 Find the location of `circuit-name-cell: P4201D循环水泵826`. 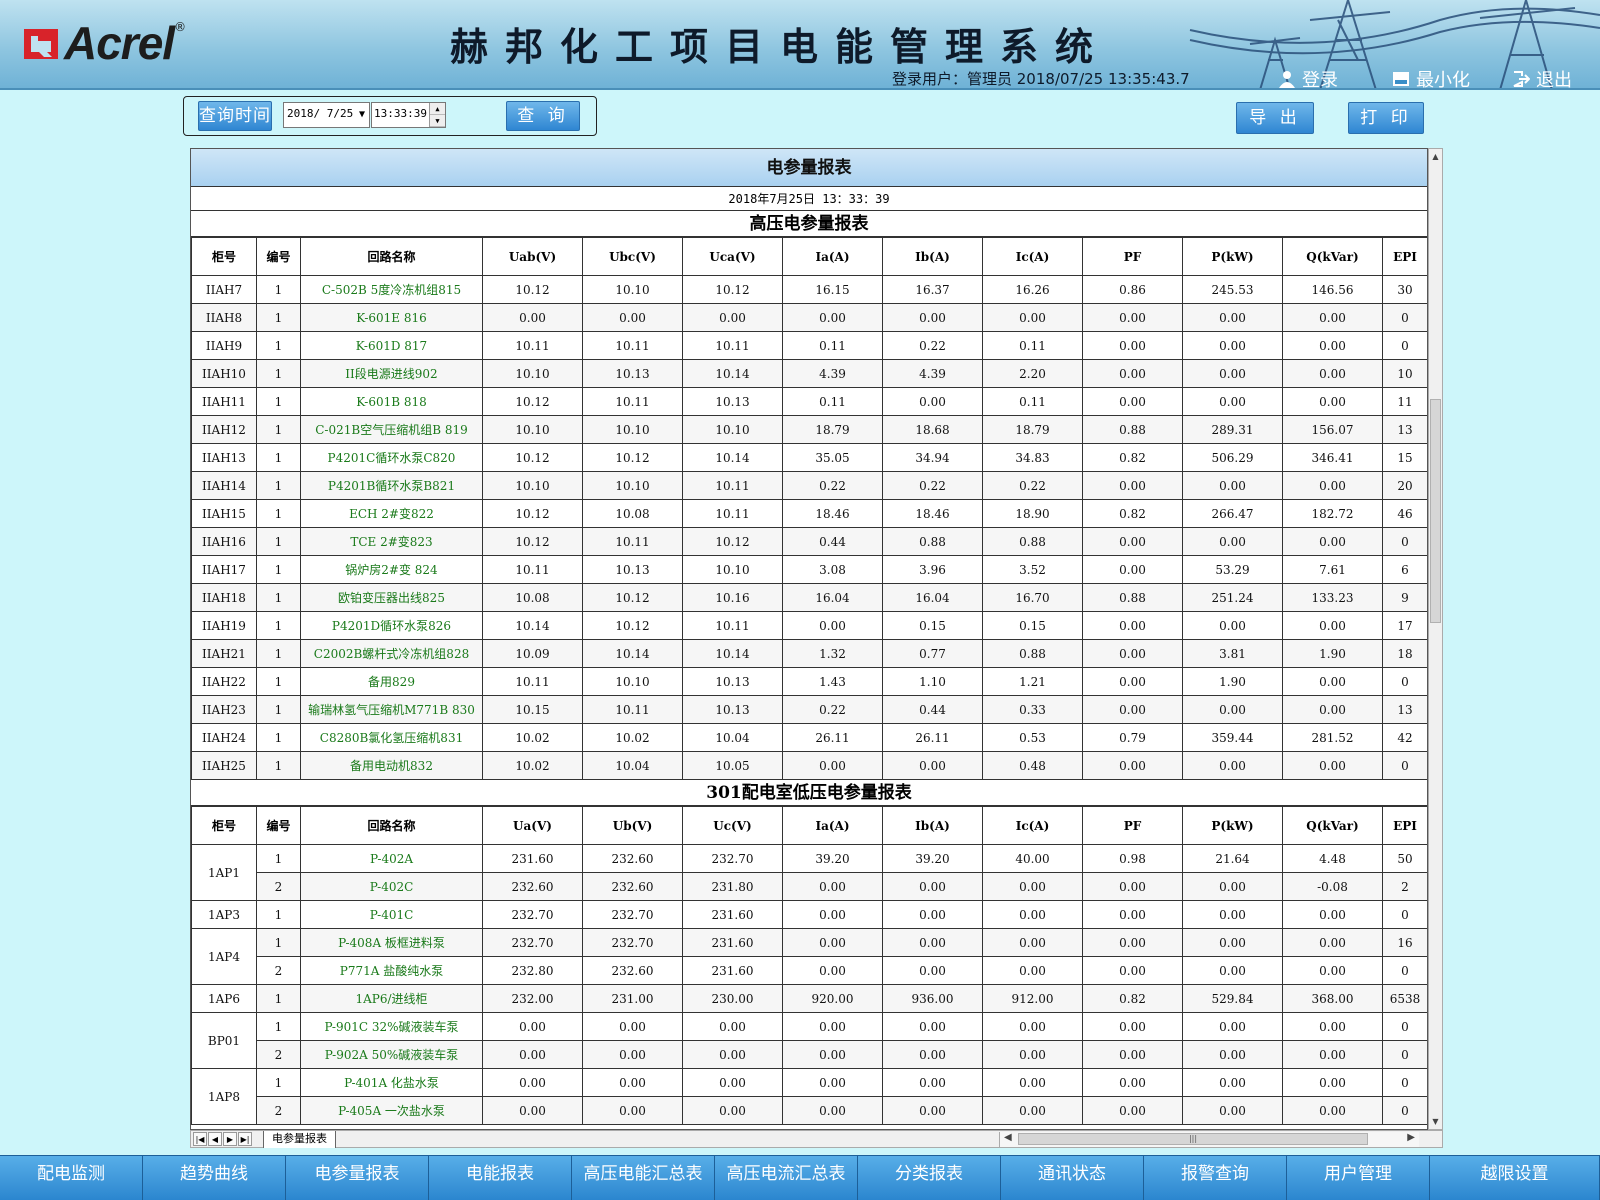

circuit-name-cell: P4201D循环水泵826 is located at coordinates (391, 625).